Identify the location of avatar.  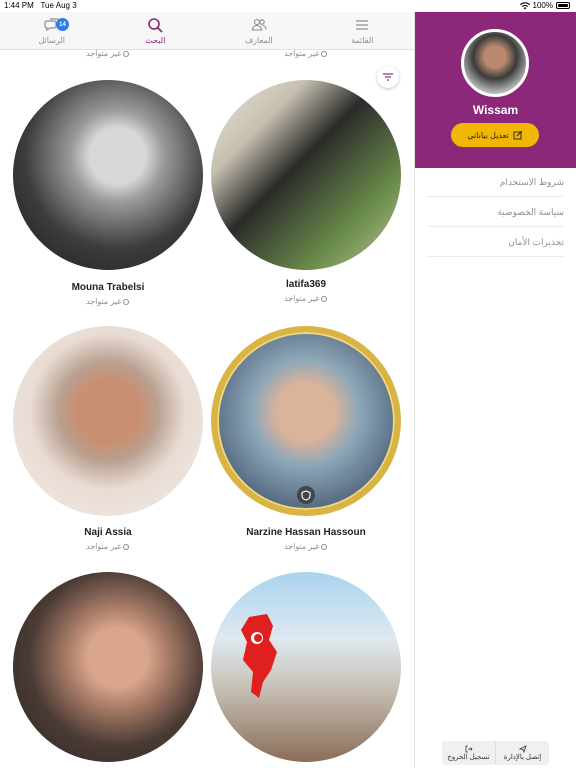
(495, 63).